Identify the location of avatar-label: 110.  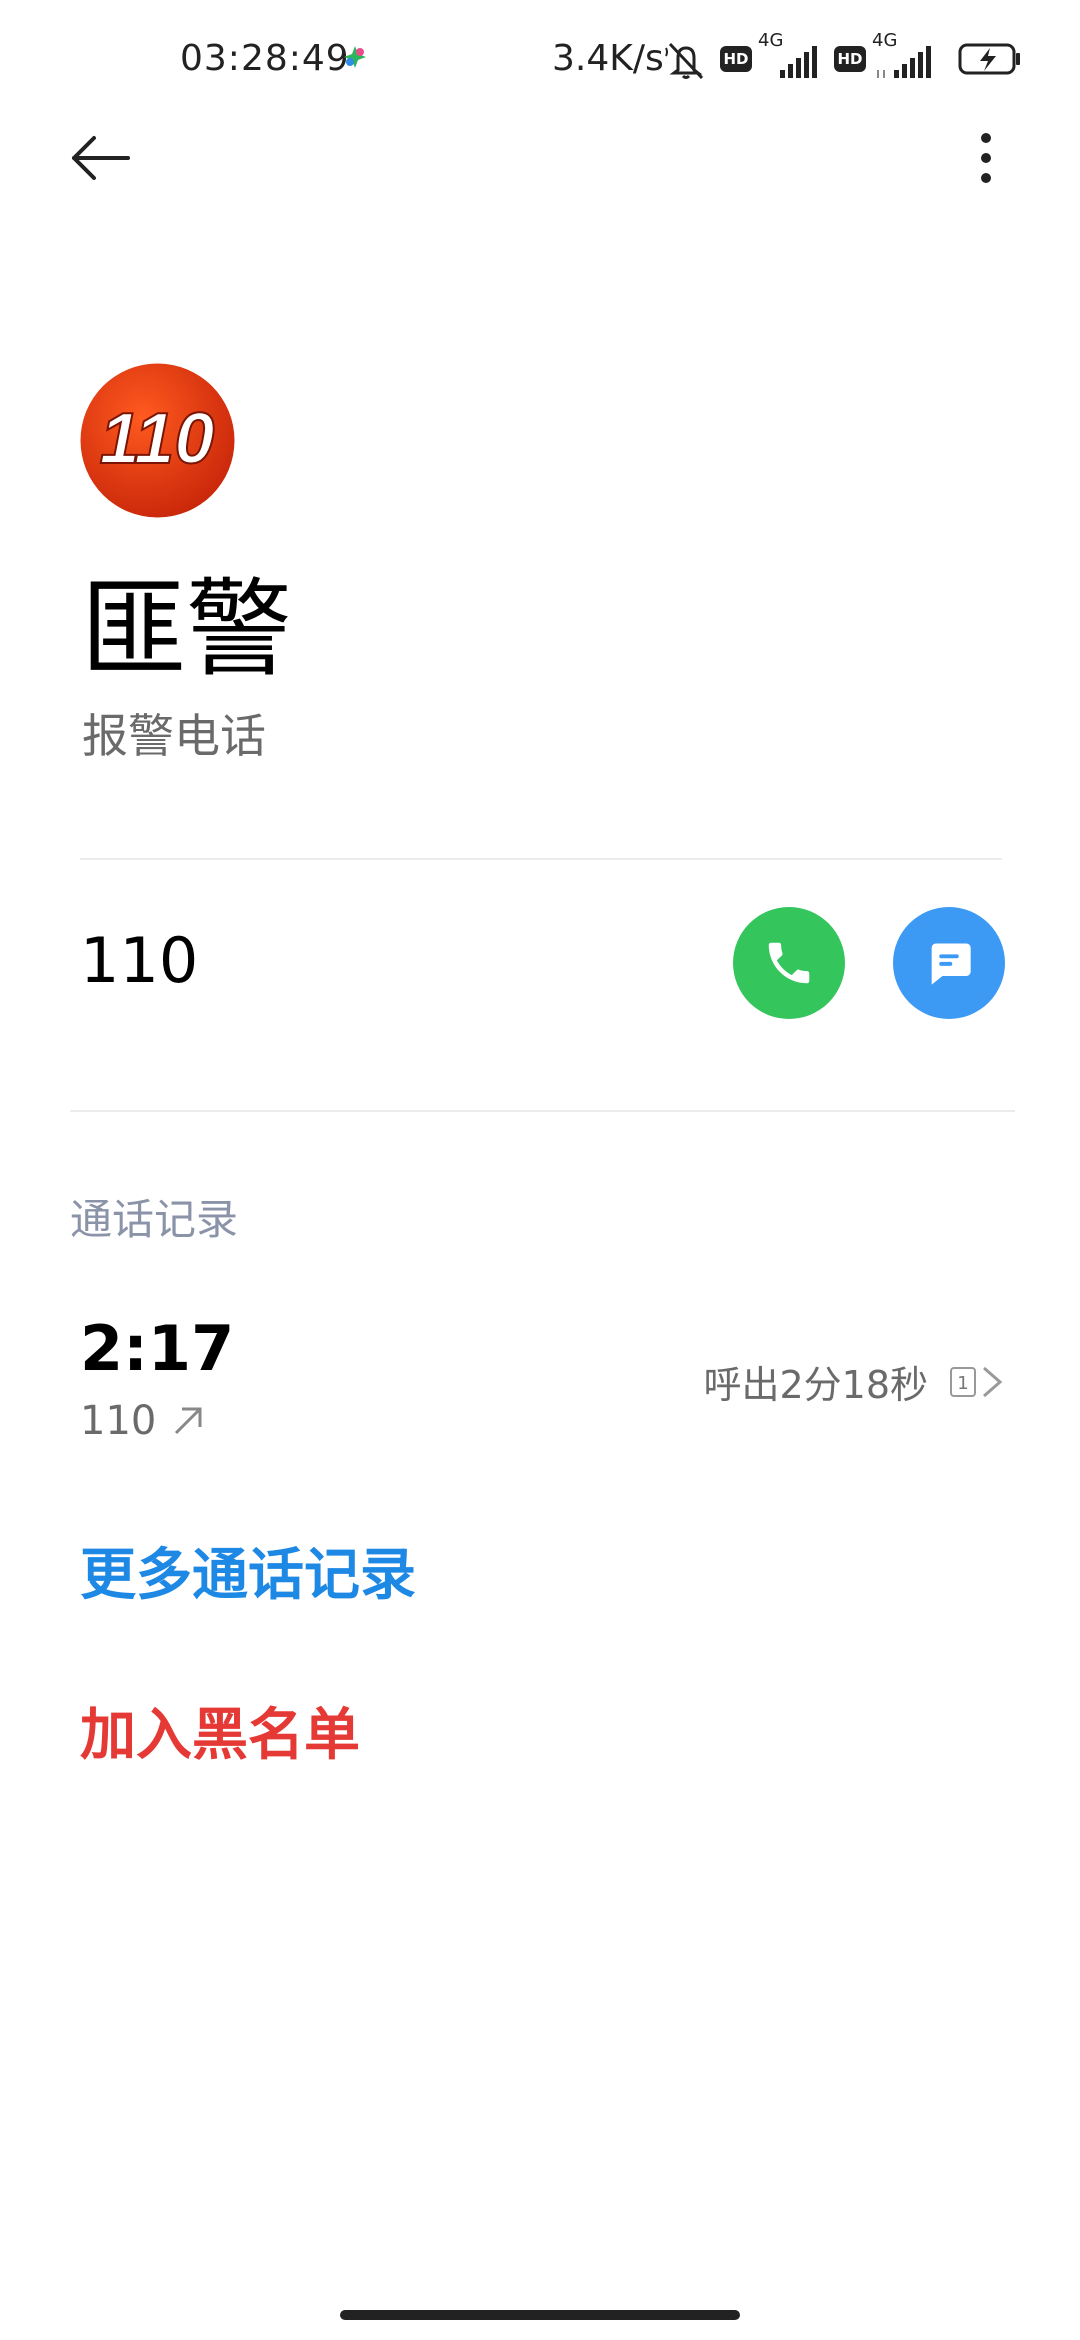
(157, 439).